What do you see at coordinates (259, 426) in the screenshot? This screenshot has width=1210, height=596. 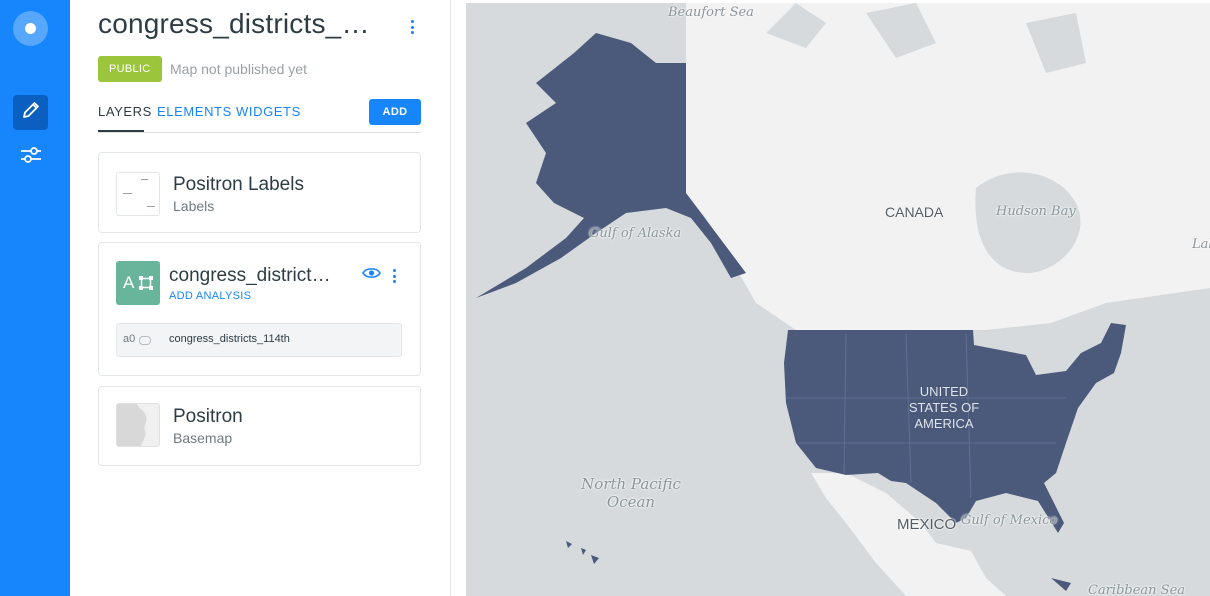 I see `layer-card-basemap: Positron Basemap` at bounding box center [259, 426].